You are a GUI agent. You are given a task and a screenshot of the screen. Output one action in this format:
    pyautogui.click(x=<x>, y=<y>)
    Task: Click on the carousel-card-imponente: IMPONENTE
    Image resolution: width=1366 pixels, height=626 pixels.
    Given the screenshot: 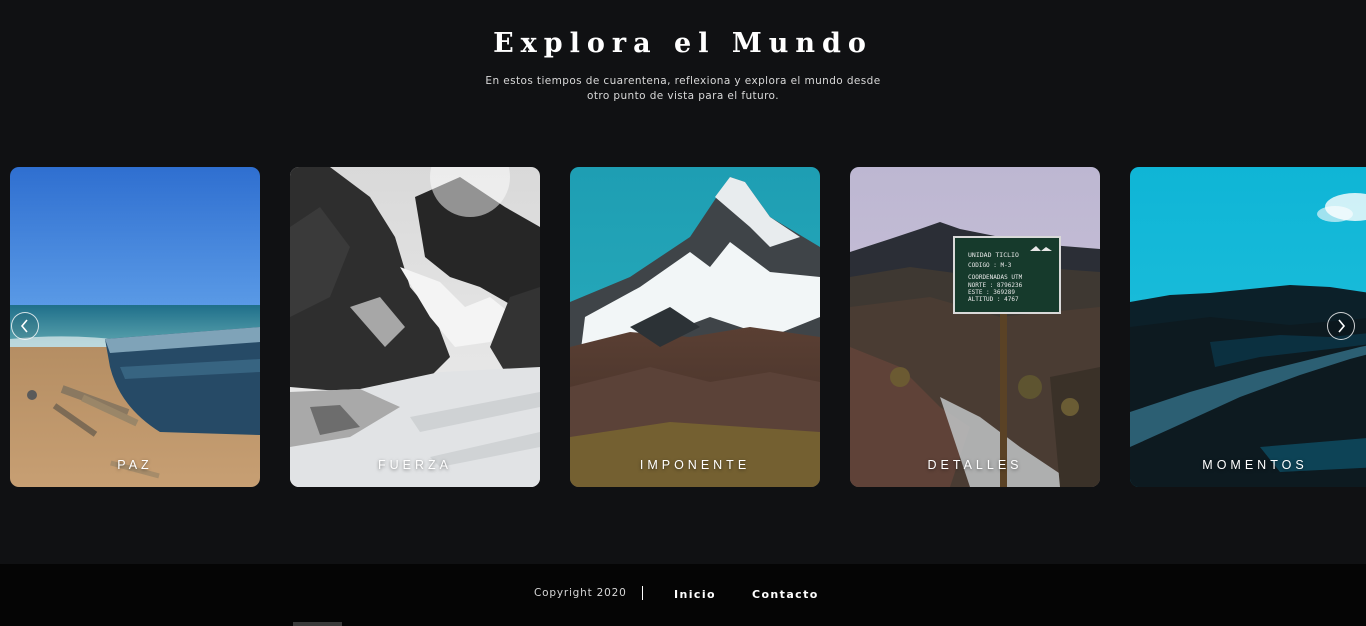 What is the action you would take?
    pyautogui.click(x=695, y=327)
    